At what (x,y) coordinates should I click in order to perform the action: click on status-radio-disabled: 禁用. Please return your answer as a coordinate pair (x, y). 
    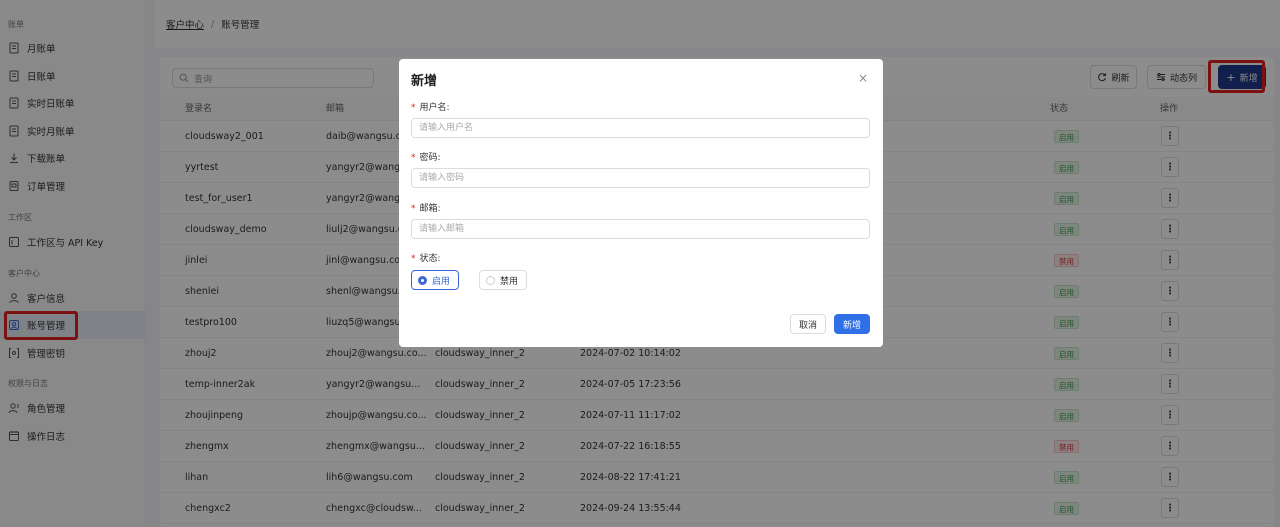
    Looking at the image, I should click on (503, 280).